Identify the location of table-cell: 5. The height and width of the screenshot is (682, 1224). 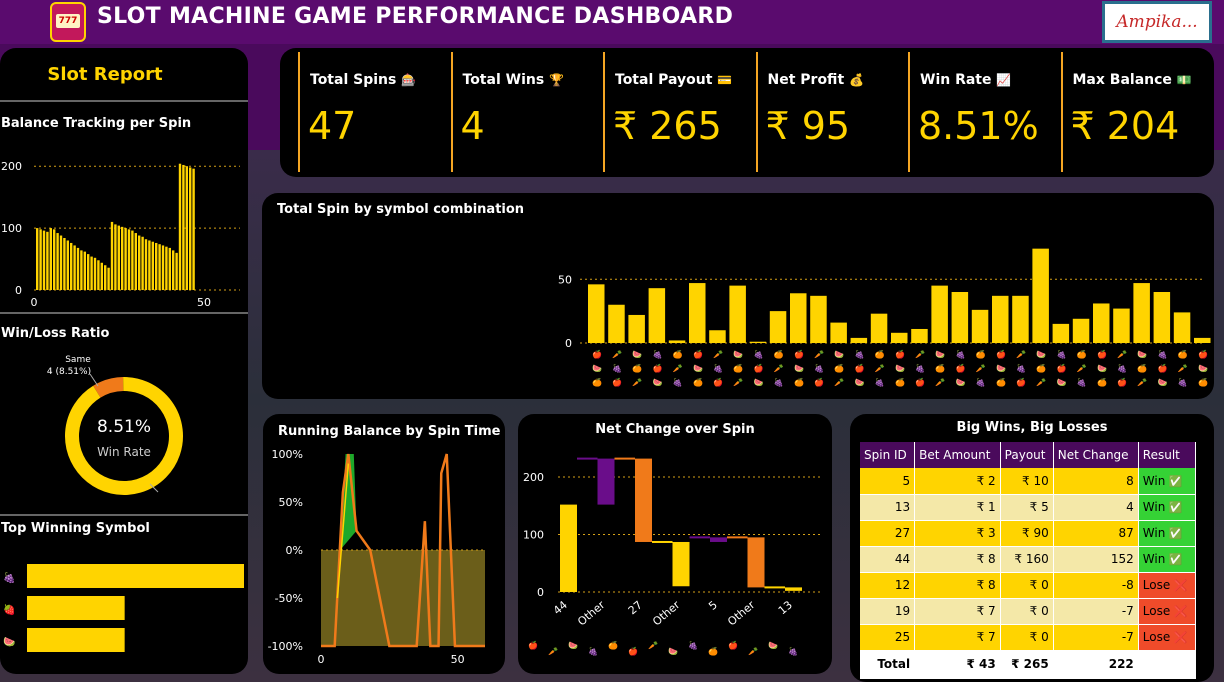
(888, 481).